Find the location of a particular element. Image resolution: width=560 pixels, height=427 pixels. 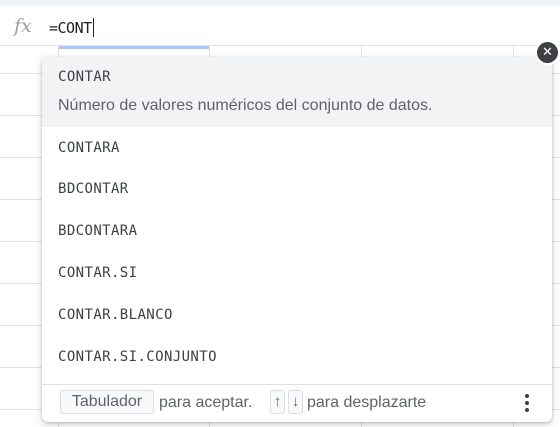

suggestion-item: CONTAR.SI is located at coordinates (297, 274).